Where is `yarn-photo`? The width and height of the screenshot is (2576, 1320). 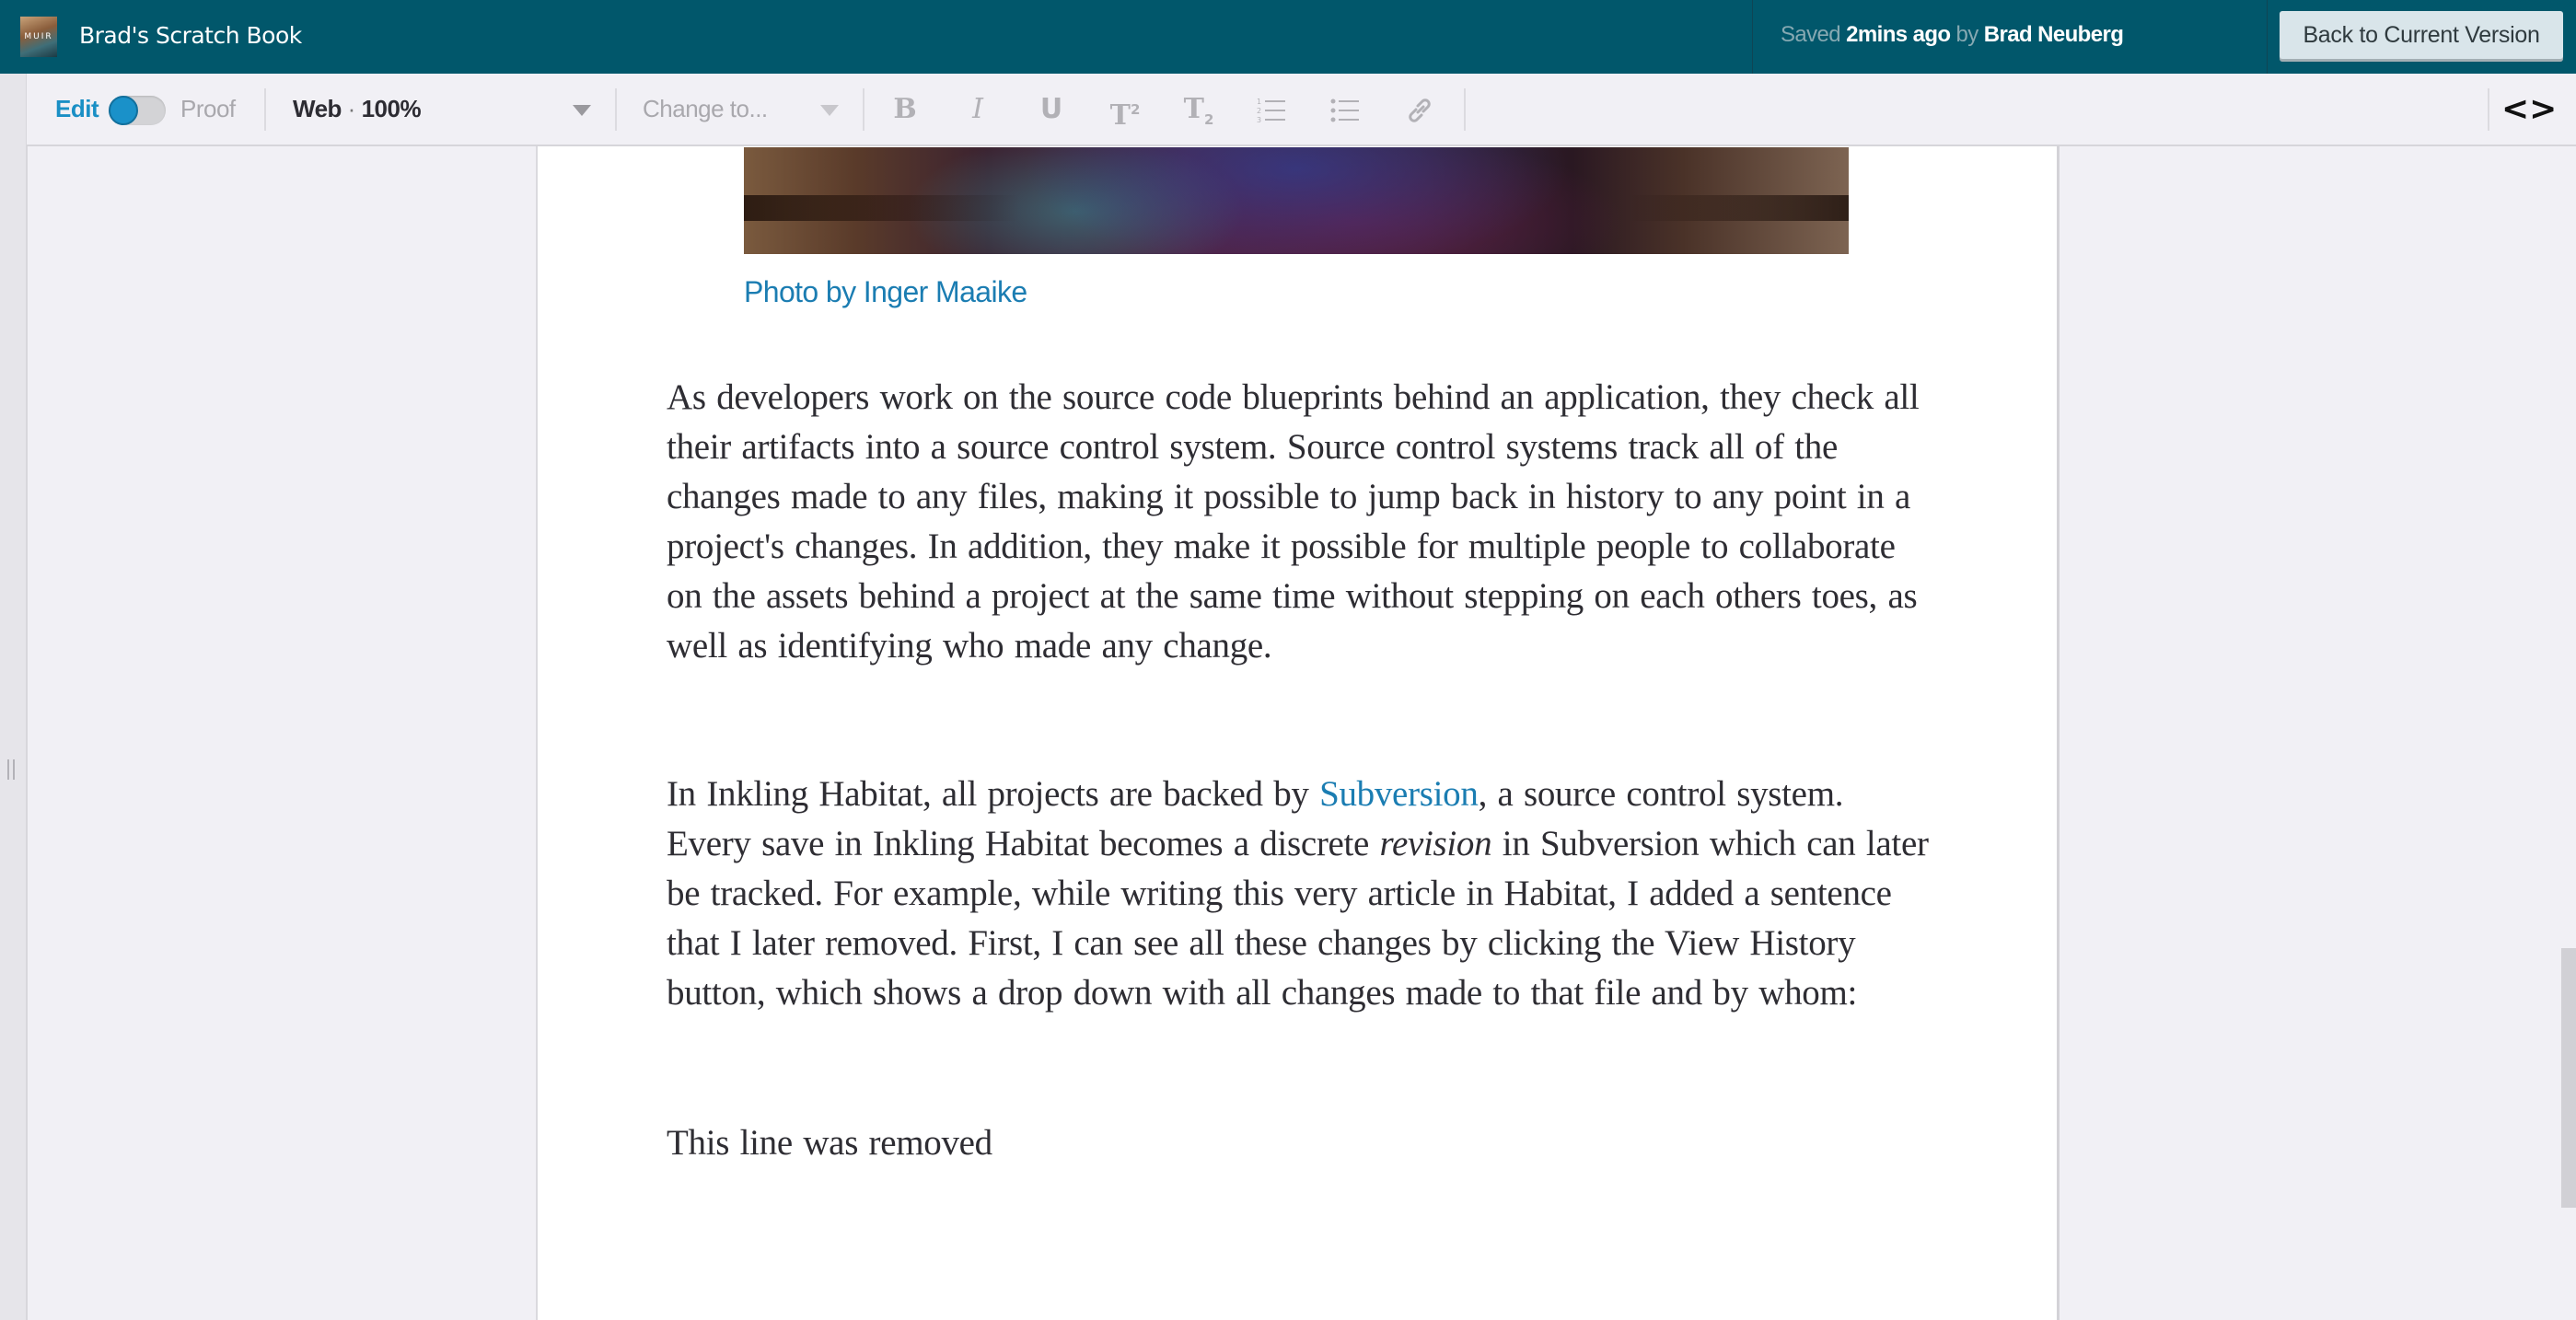 yarn-photo is located at coordinates (1296, 201).